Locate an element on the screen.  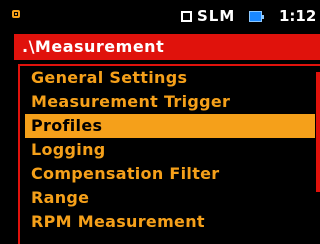
menu-item-rpm-measurement: RPM Measurement is located at coordinates (170, 222).